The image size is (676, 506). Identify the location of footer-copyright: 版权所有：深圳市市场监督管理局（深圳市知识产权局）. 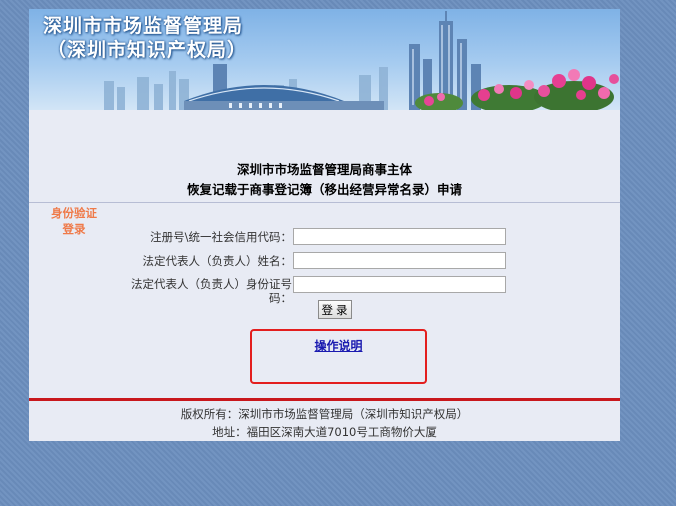
(324, 414).